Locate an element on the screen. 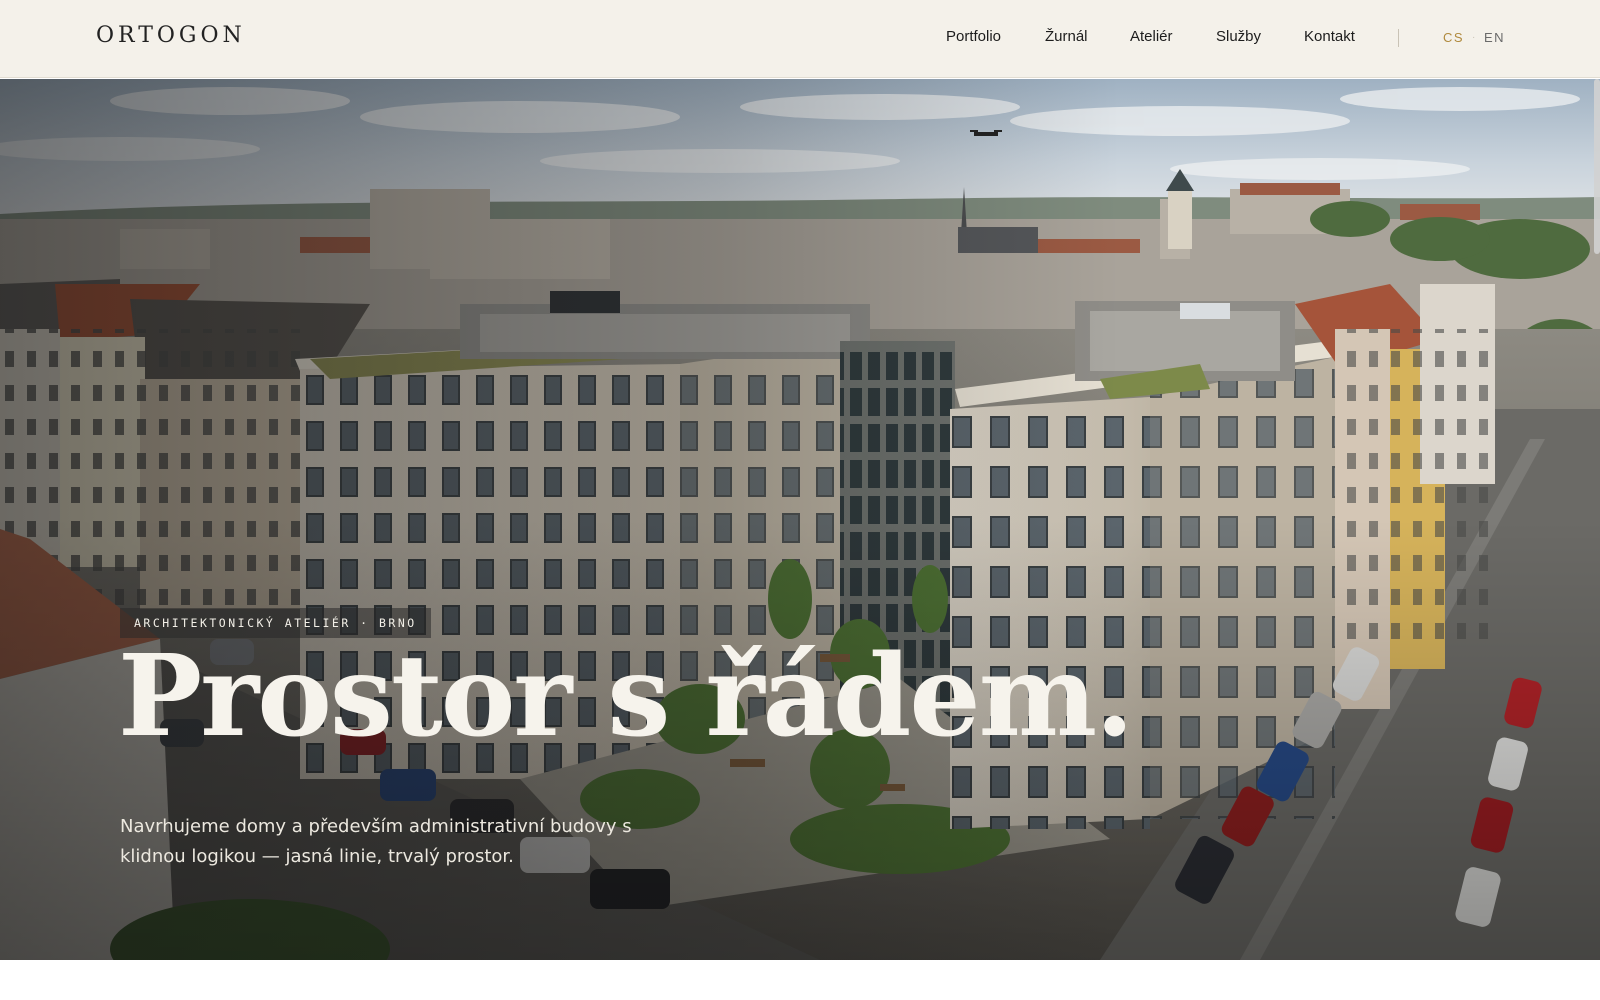  lang-switch-cs: CS is located at coordinates (1453, 38).